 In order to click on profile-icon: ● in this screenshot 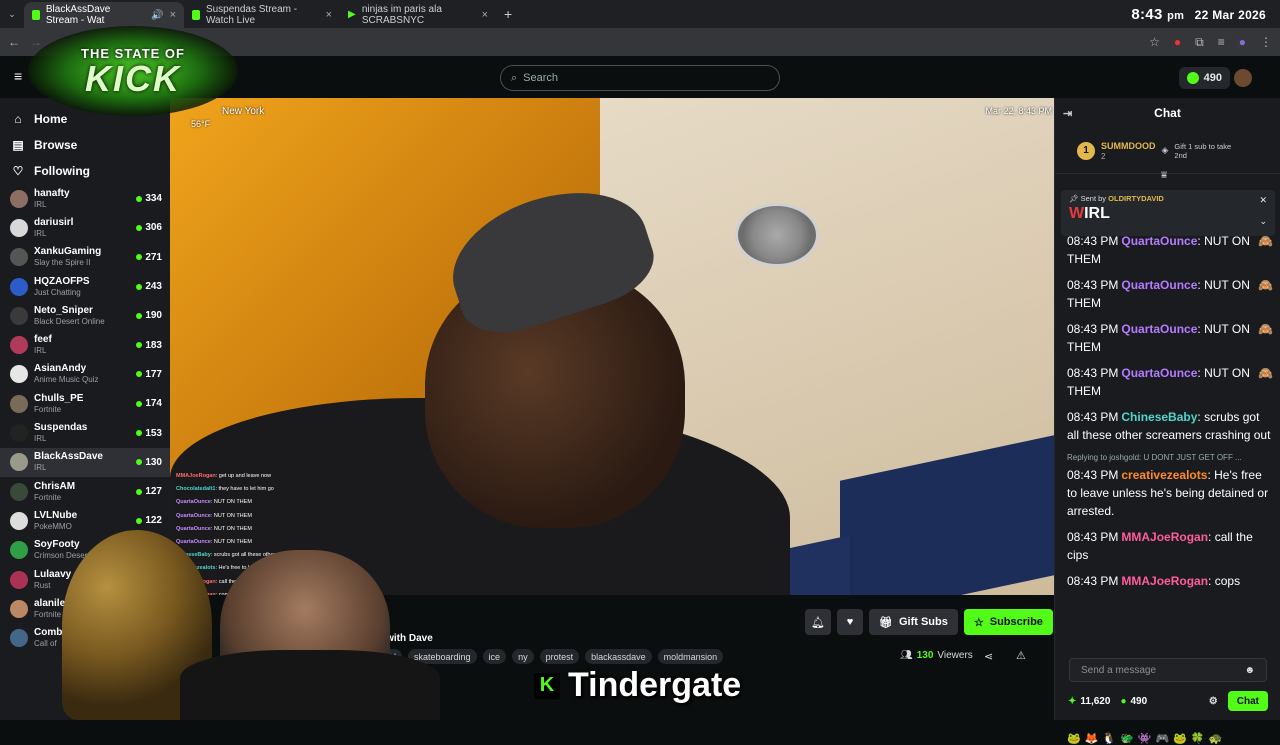, I will do `click(1242, 42)`.